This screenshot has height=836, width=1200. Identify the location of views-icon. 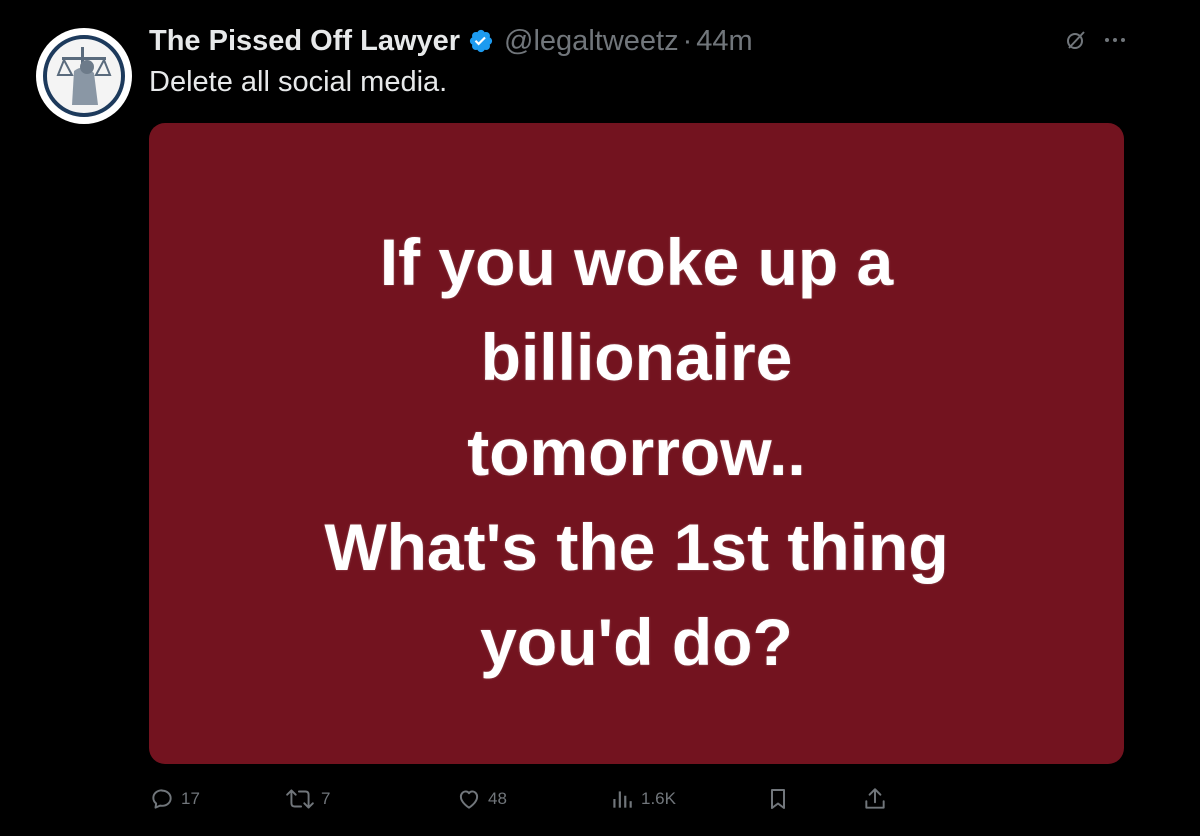
(622, 799).